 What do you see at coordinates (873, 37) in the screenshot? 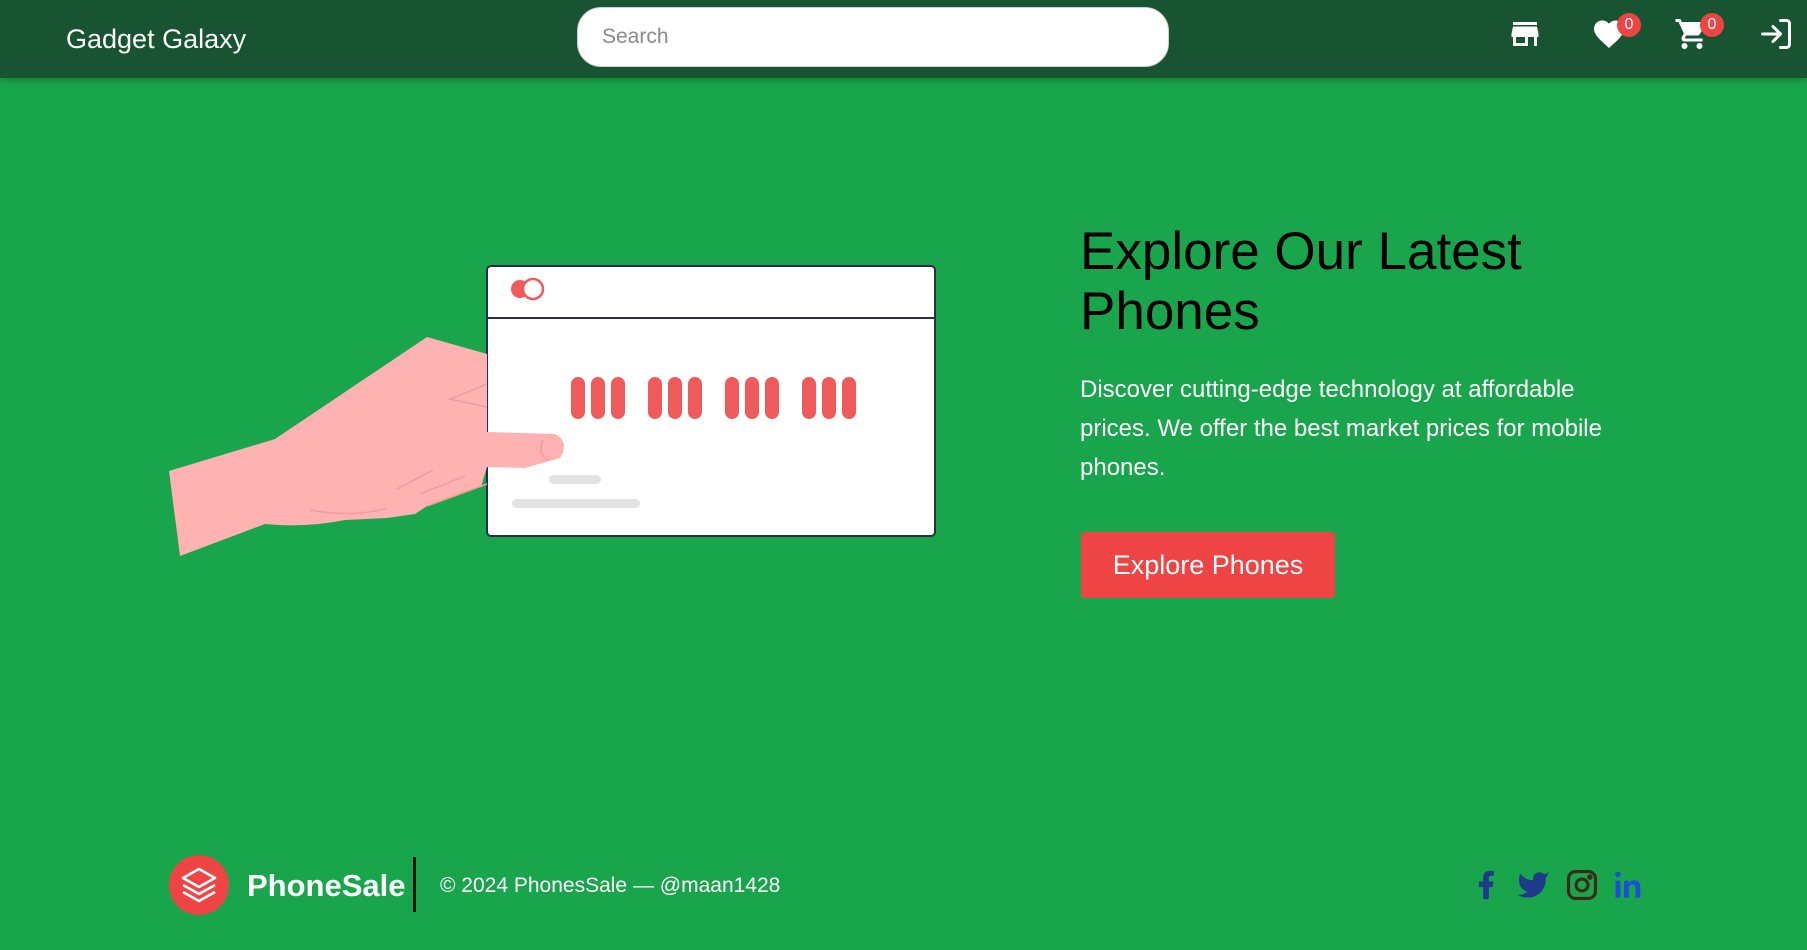
I see `search-input` at bounding box center [873, 37].